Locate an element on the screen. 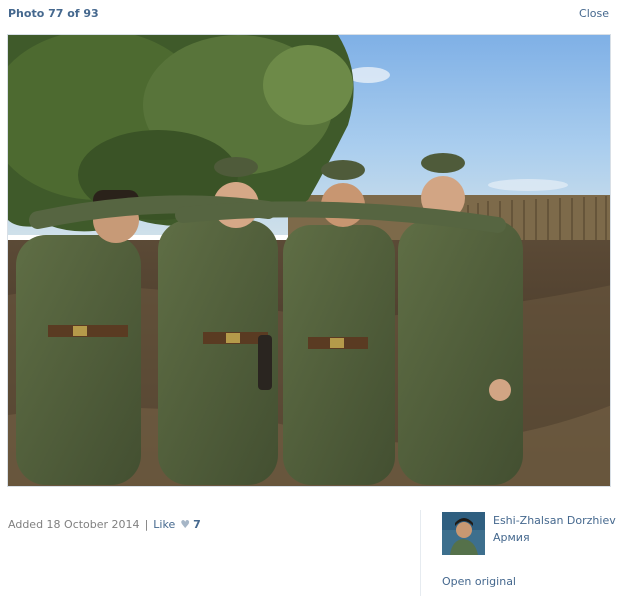  photo-counter: Photo 77 of 93 is located at coordinates (53, 13).